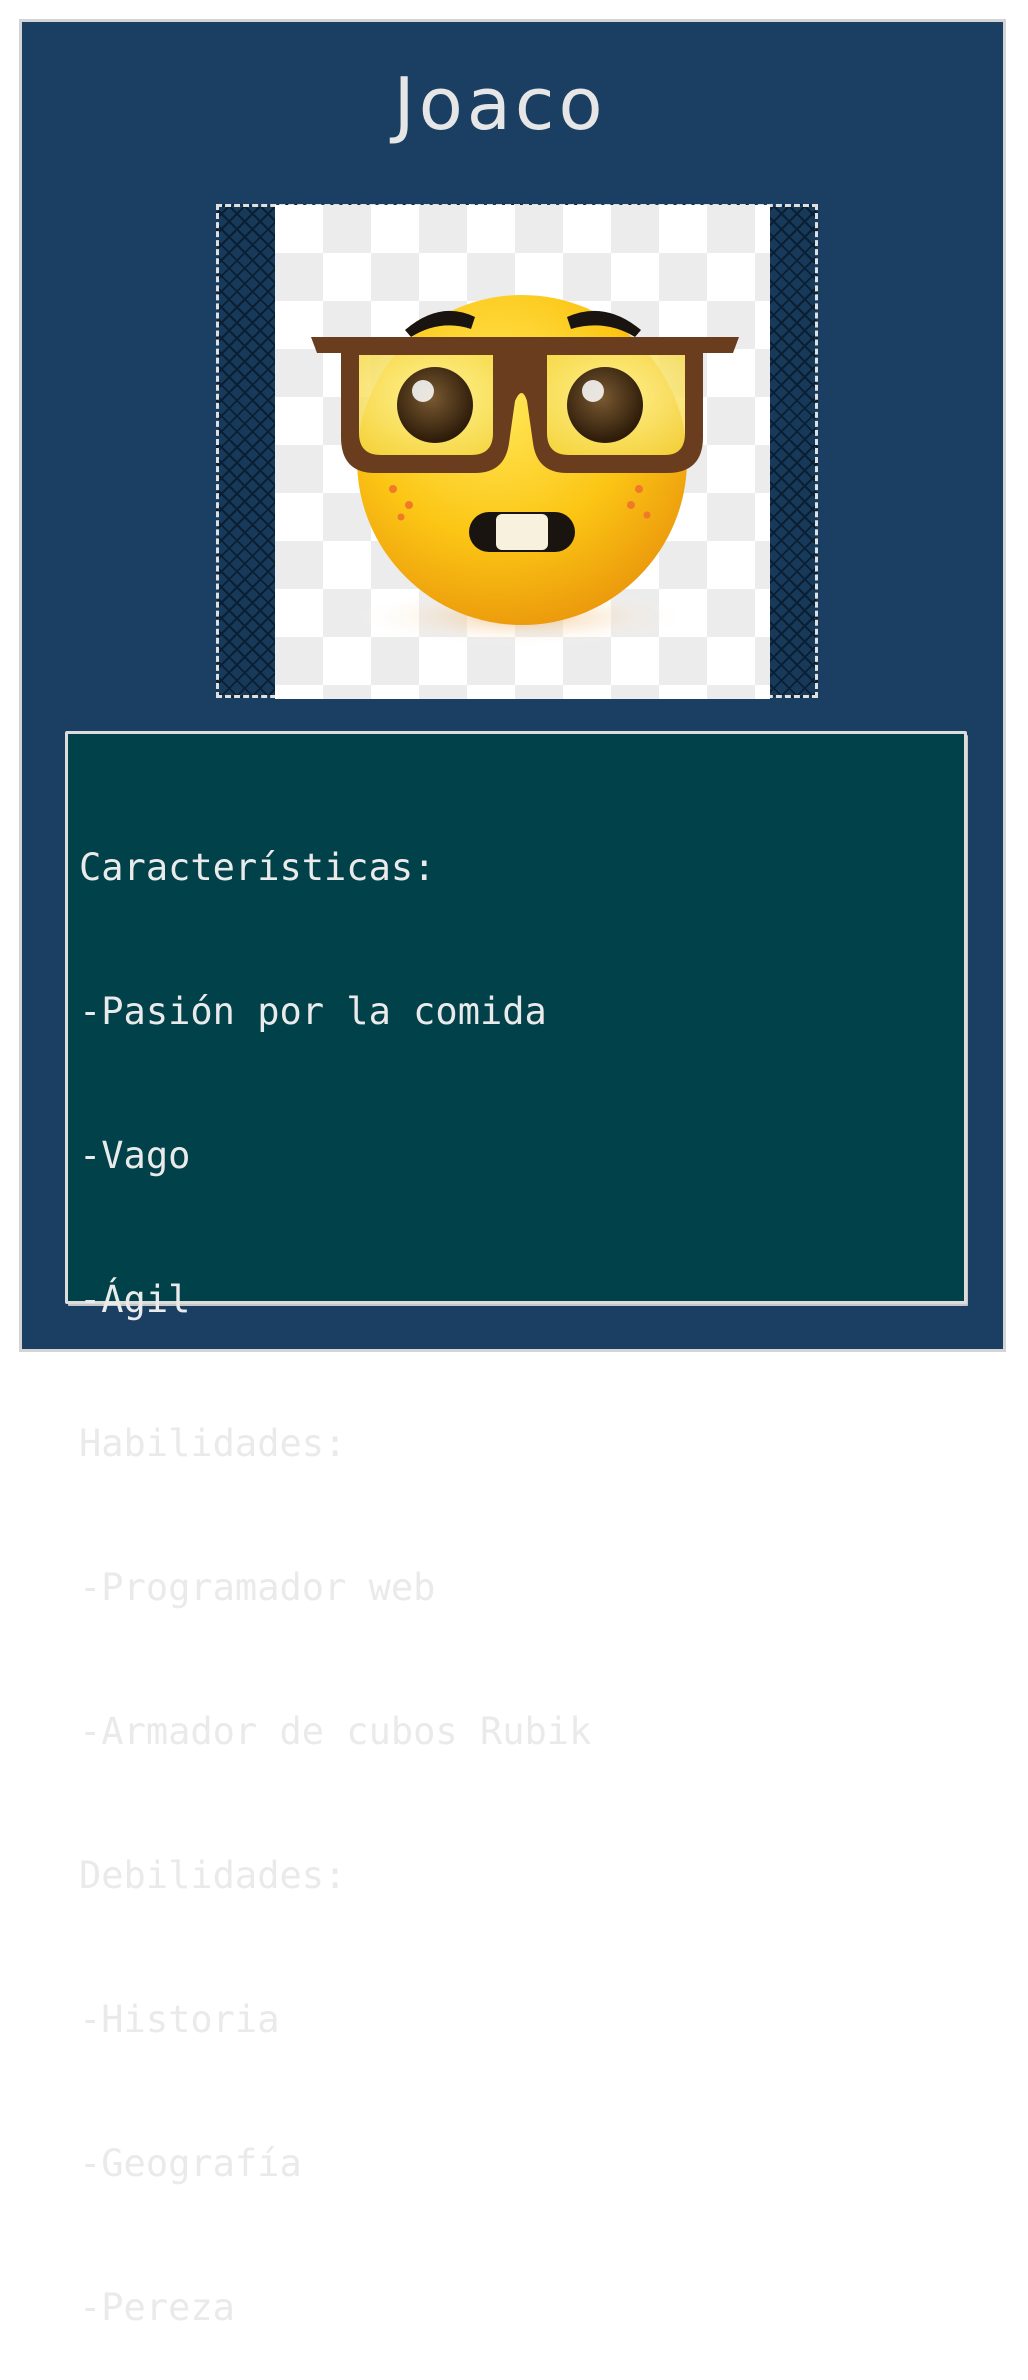 The height and width of the screenshot is (2380, 1028). I want to click on section-heading-debilidades: Debilidades:, so click(213, 1875).